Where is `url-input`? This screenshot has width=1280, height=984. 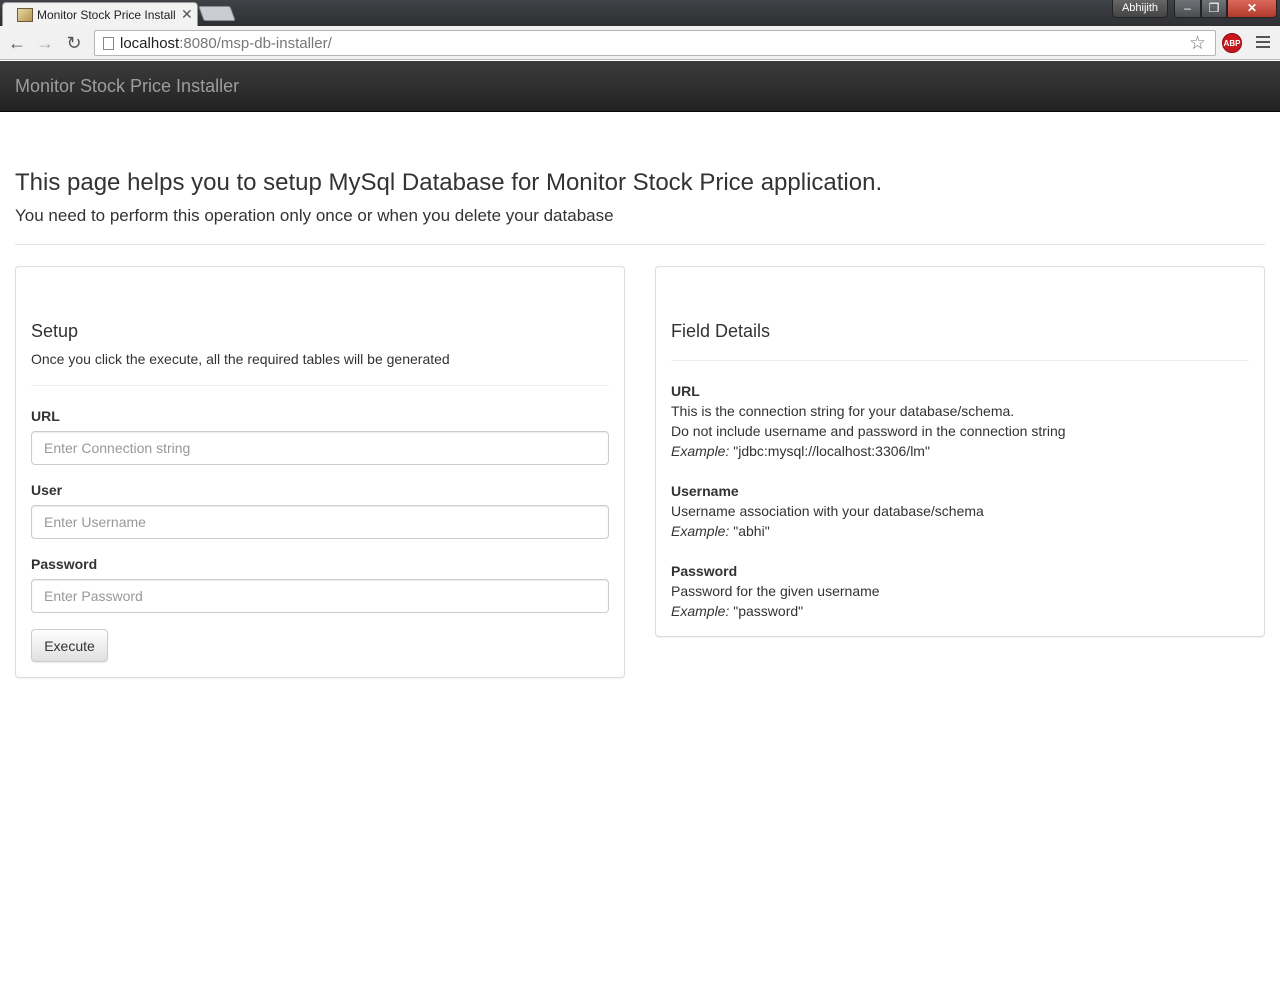 url-input is located at coordinates (320, 448).